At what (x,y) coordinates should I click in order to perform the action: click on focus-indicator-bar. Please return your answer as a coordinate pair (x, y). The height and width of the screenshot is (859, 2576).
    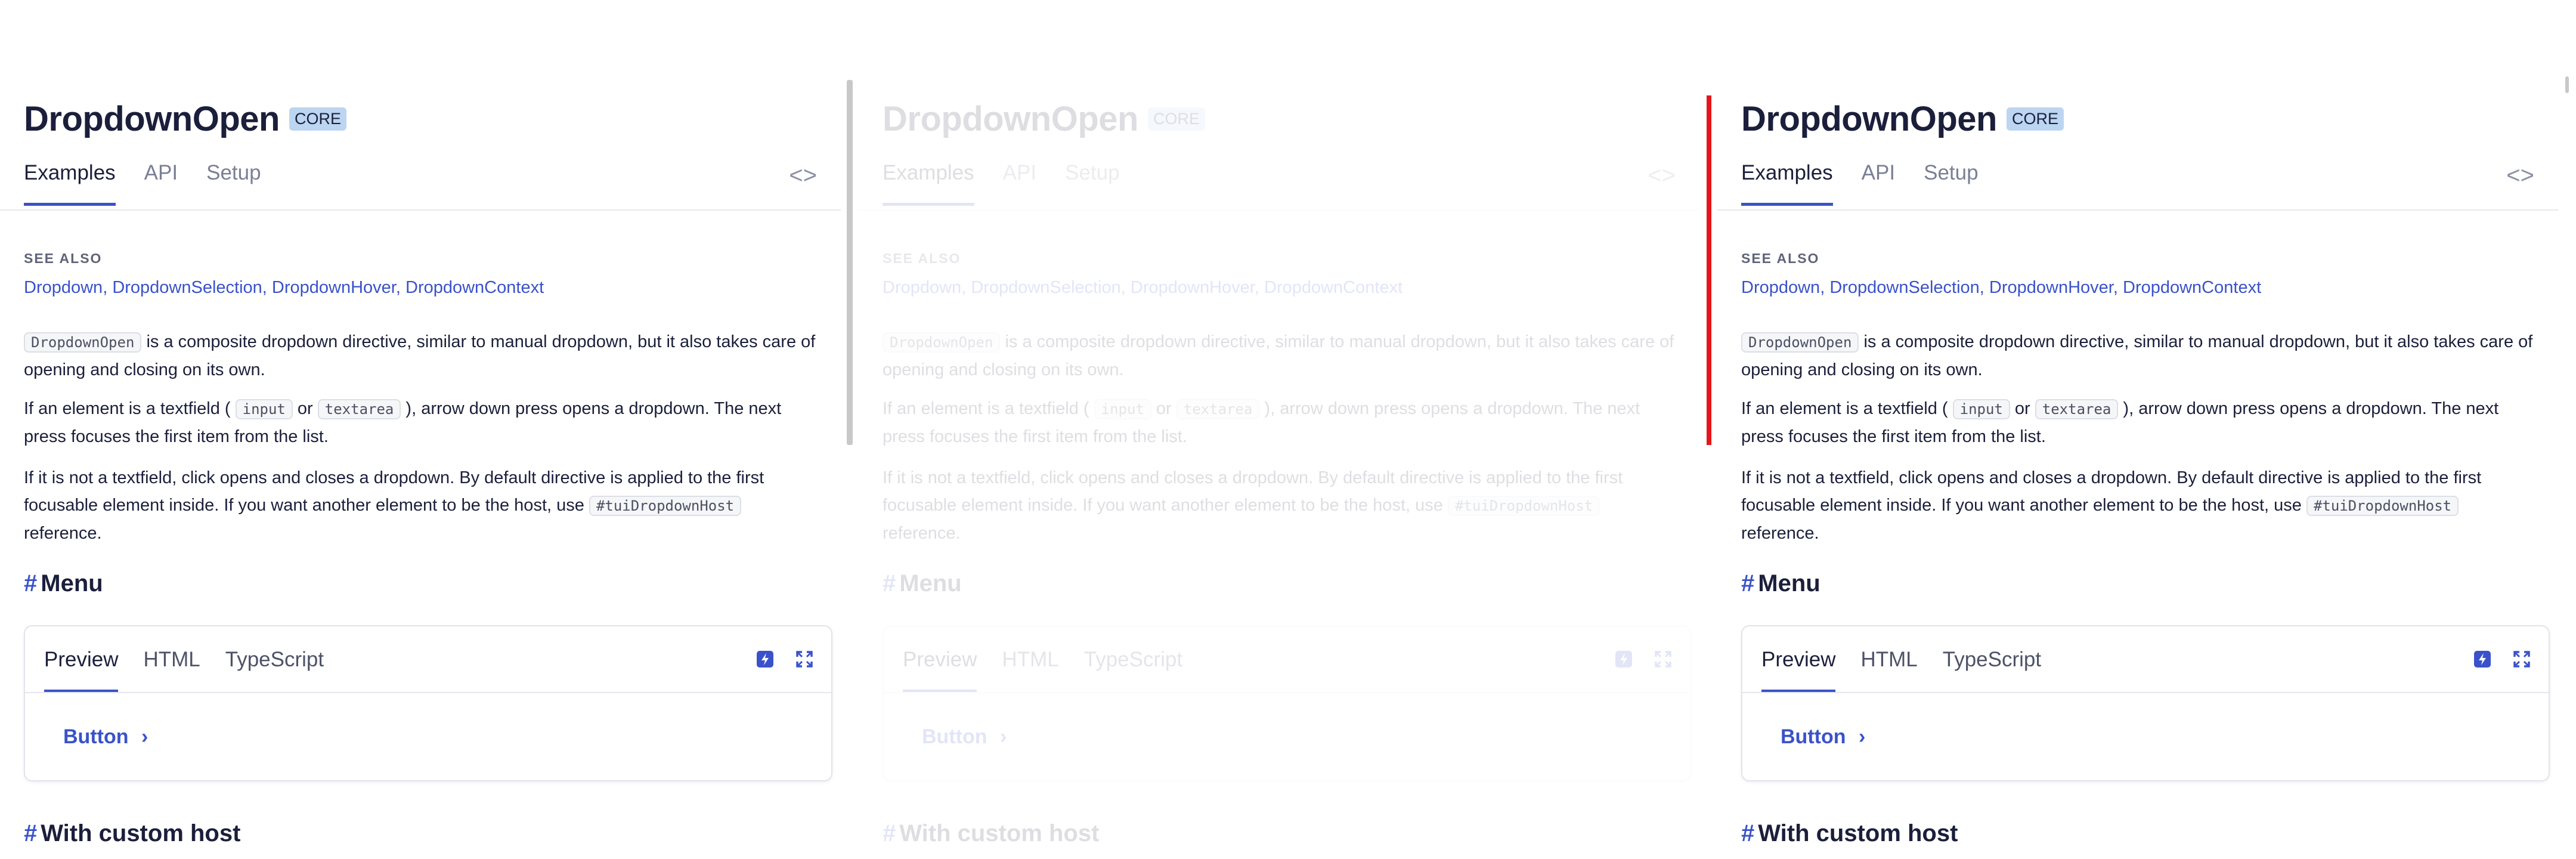
    Looking at the image, I should click on (1709, 270).